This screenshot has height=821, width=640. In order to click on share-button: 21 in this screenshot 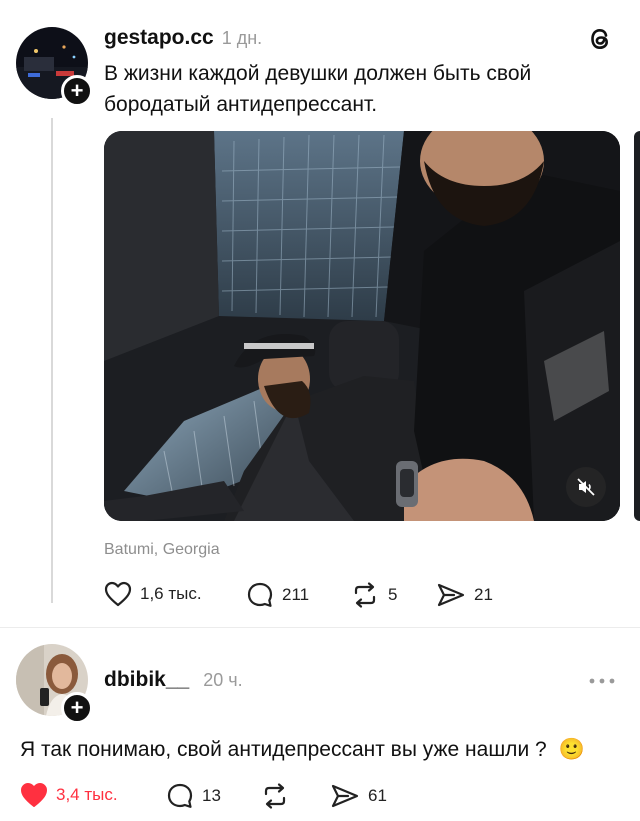, I will do `click(464, 595)`.